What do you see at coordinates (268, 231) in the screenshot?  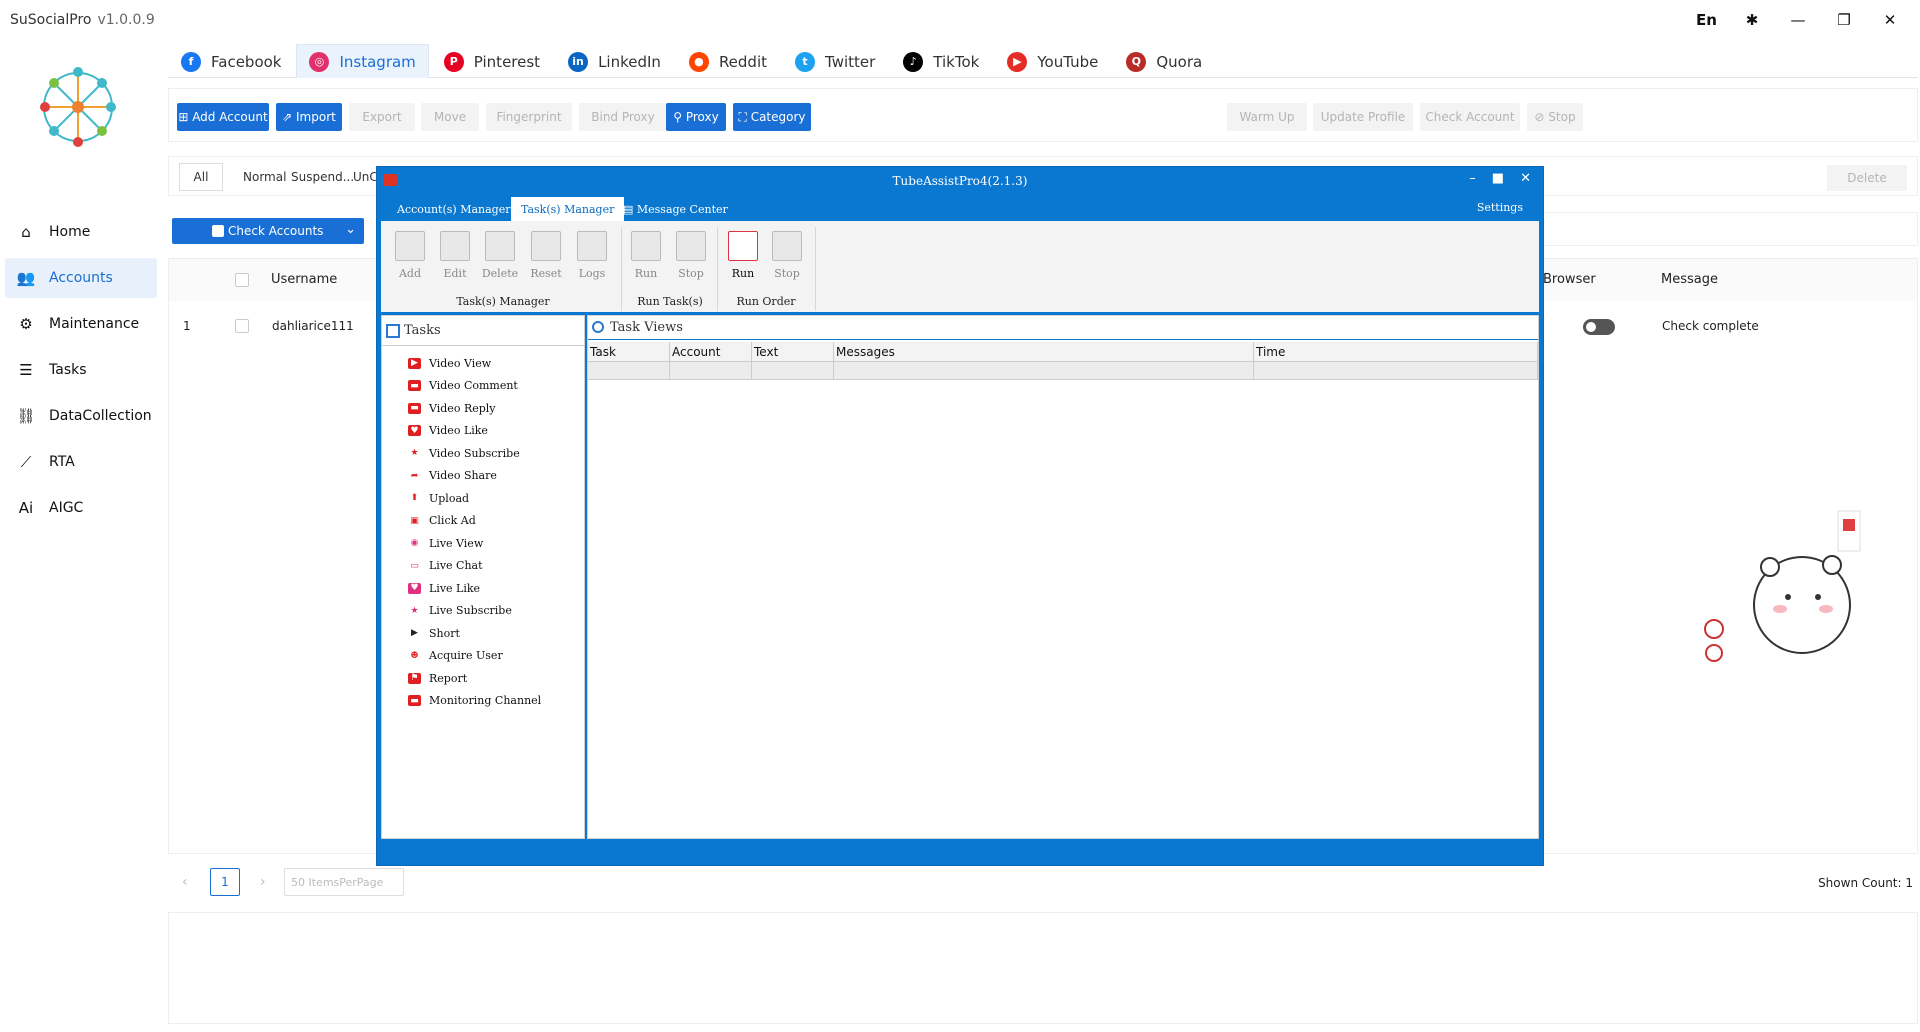 I see `check-accounts-dropdown: Check Accounts ⌄` at bounding box center [268, 231].